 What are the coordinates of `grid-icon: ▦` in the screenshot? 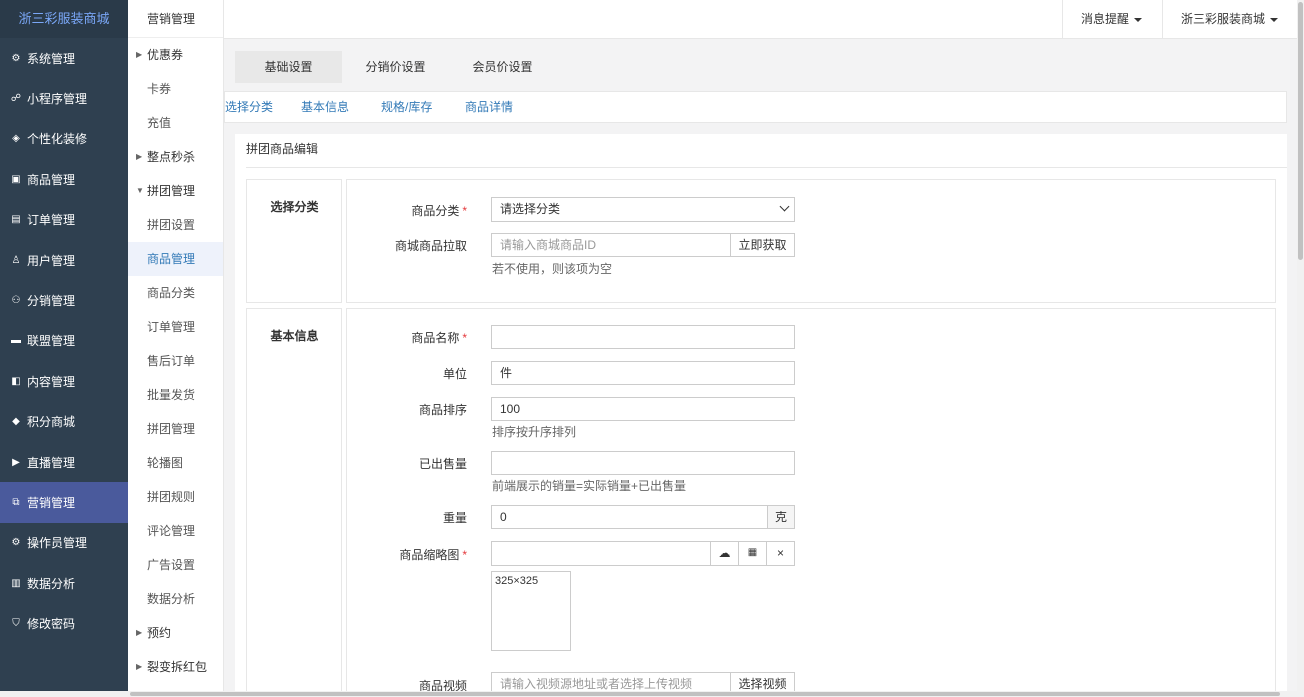 It's located at (752, 553).